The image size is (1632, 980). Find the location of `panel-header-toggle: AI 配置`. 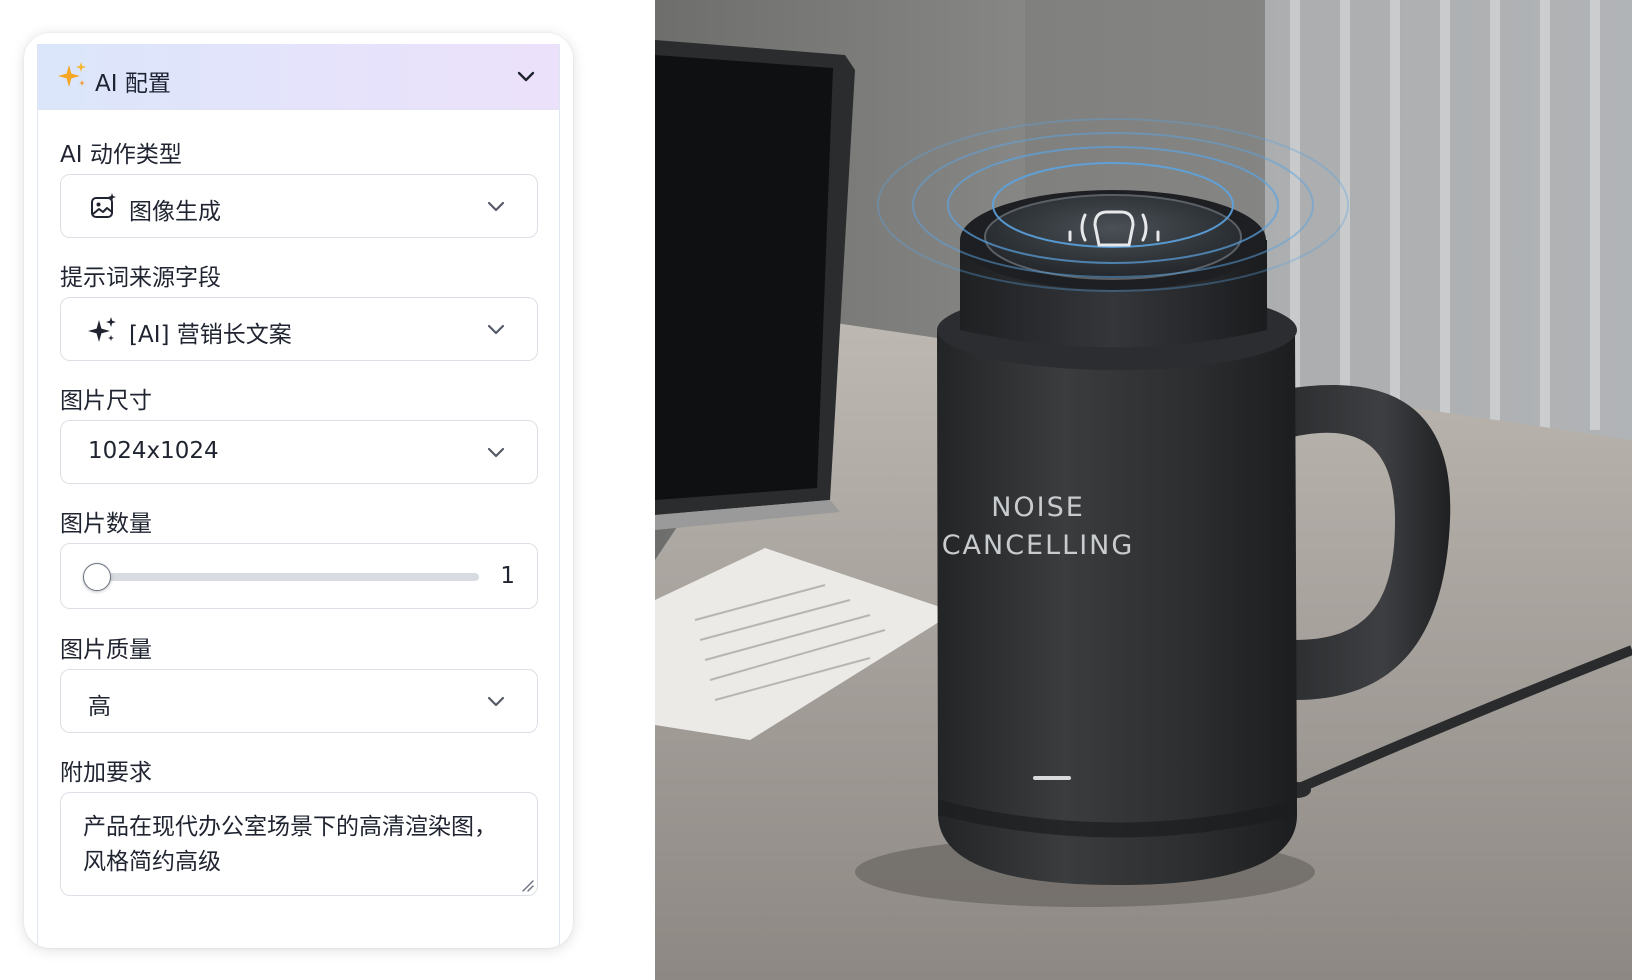

panel-header-toggle: AI 配置 is located at coordinates (298, 77).